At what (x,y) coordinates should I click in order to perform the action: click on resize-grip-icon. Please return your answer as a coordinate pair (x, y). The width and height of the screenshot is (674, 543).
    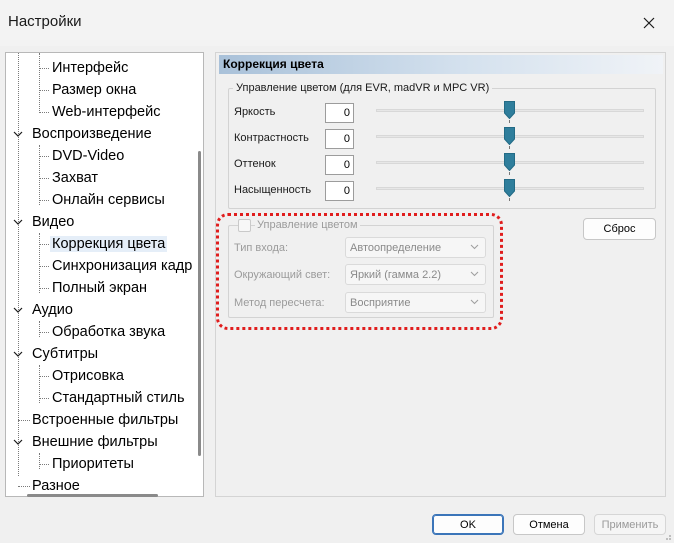
    Looking at the image, I should click on (667, 536).